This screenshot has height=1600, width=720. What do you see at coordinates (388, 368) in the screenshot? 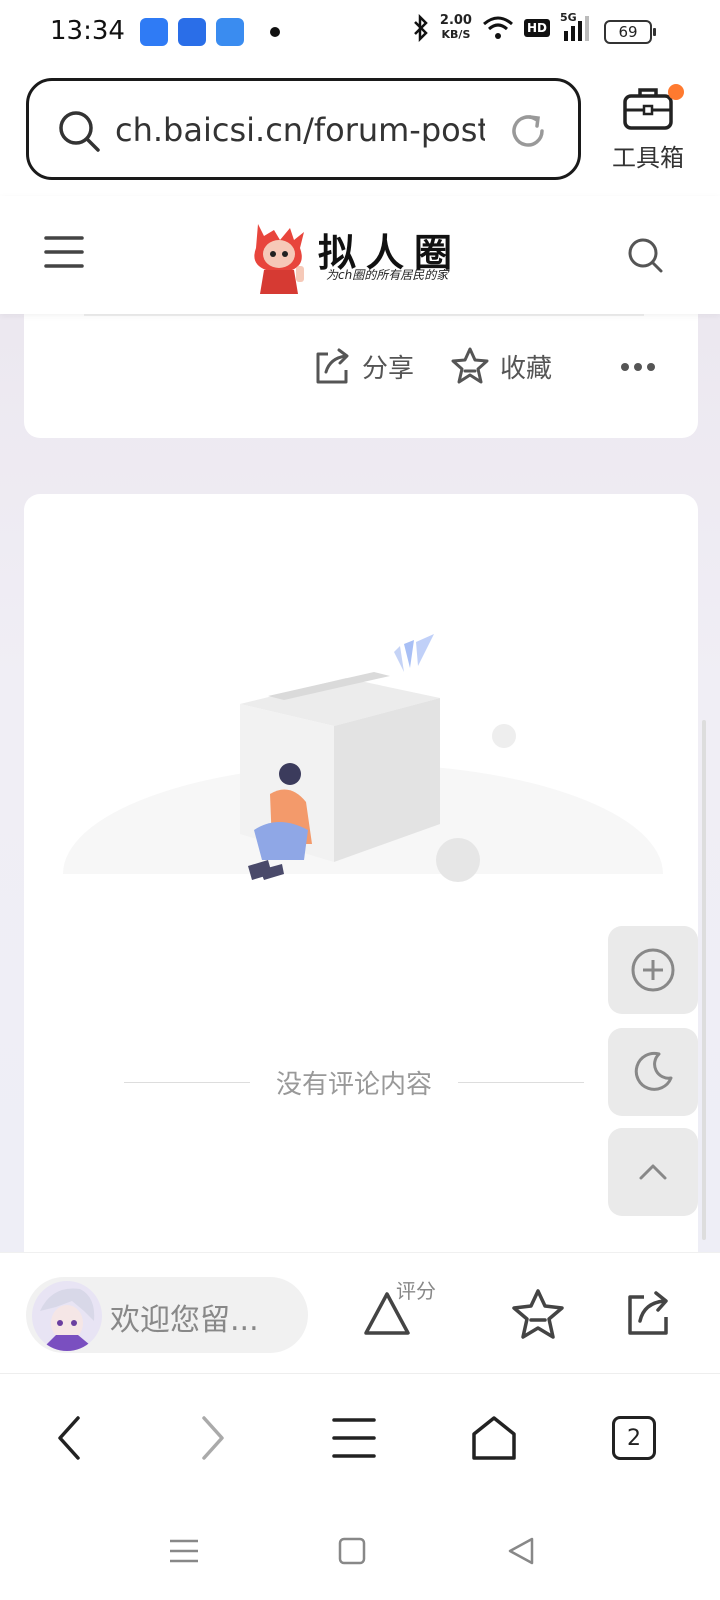
I see `share-label: 分享` at bounding box center [388, 368].